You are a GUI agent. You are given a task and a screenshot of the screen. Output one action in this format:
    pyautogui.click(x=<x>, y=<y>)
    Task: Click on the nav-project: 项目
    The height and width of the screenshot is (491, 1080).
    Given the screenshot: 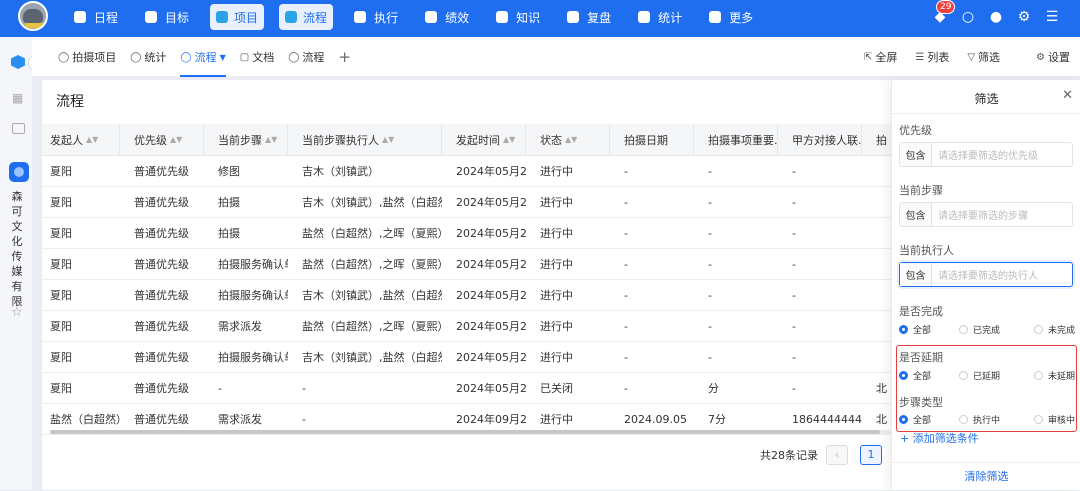 What is the action you would take?
    pyautogui.click(x=237, y=17)
    